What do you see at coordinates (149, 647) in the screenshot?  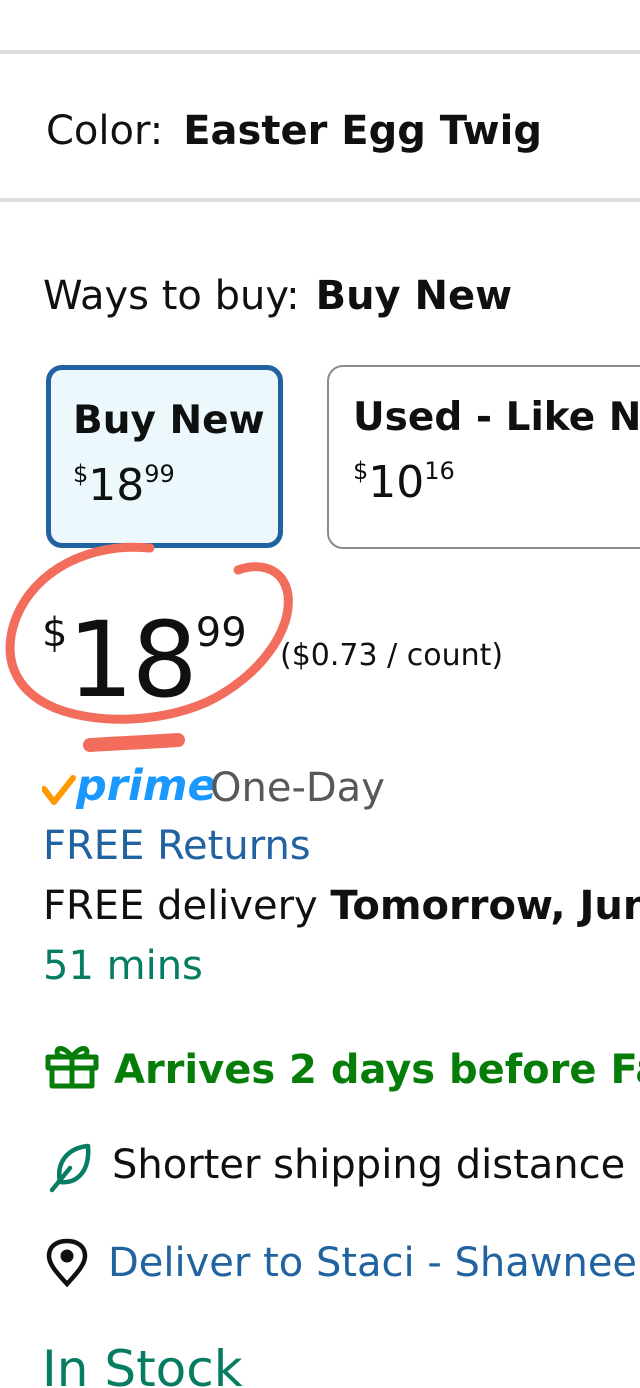 I see `hand-drawn-circle-annotation` at bounding box center [149, 647].